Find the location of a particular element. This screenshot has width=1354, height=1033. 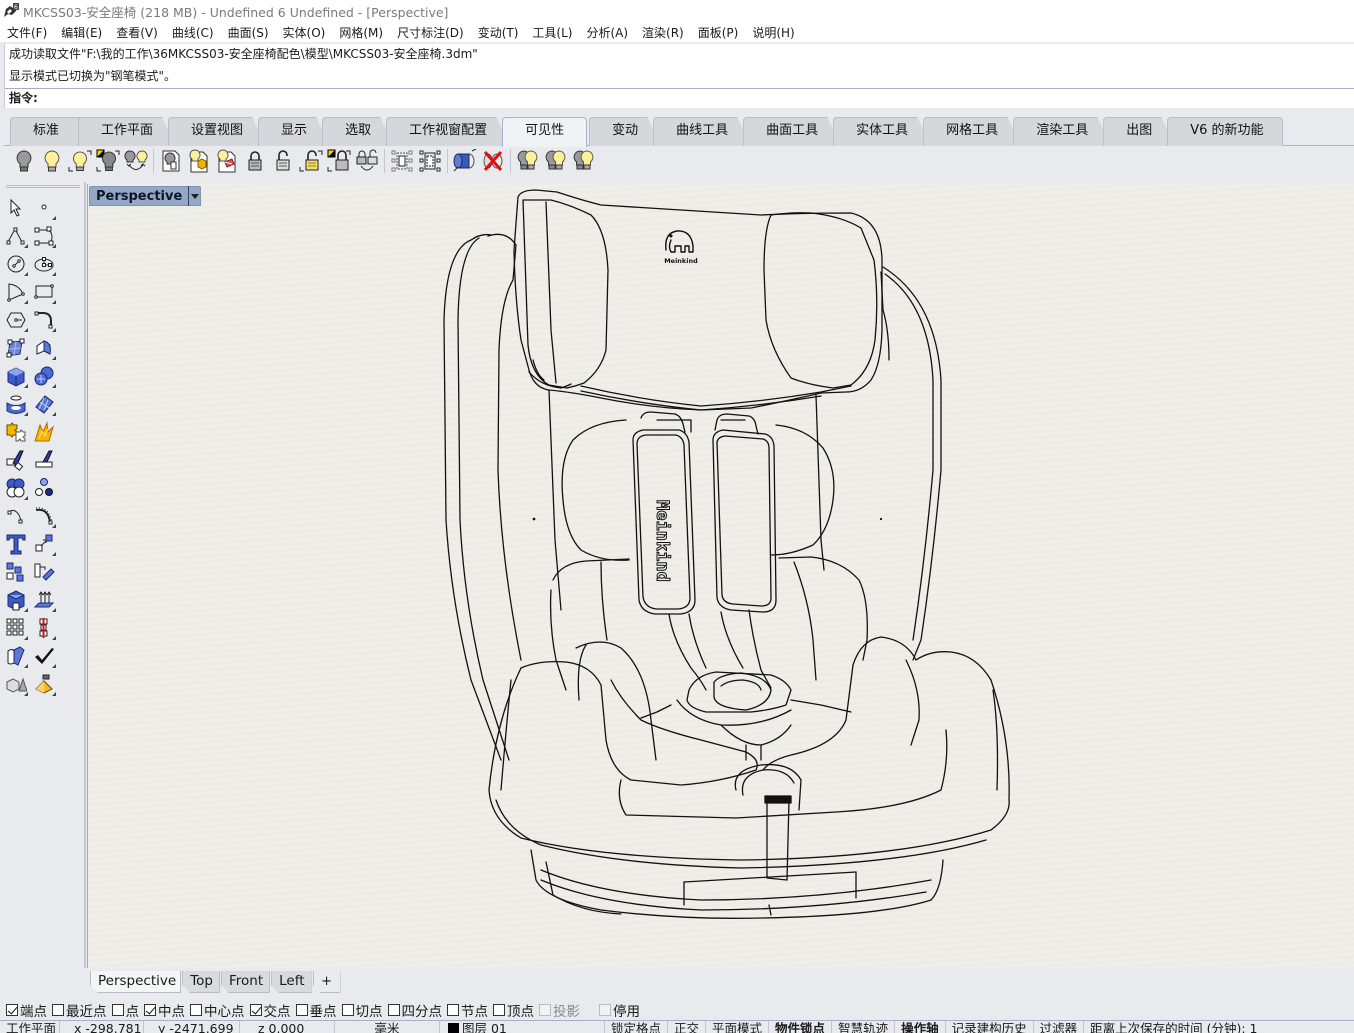

menu-file: 文件(F) is located at coordinates (27, 32).